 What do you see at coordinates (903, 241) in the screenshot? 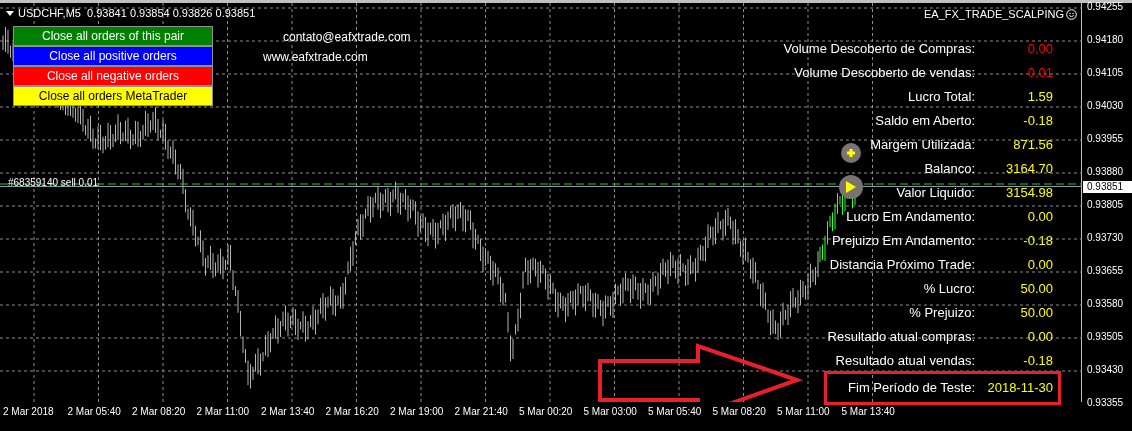
I see `stat-label: Prejuizo Em Andamento:` at bounding box center [903, 241].